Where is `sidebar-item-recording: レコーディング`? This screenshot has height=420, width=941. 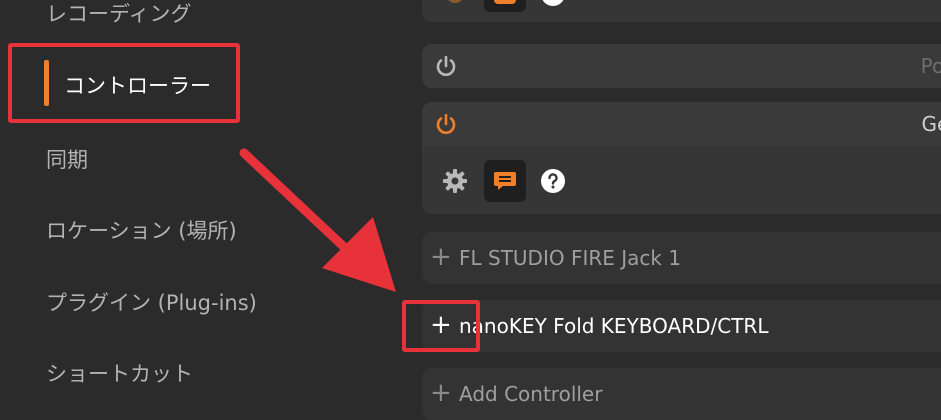
sidebar-item-recording: レコーディング is located at coordinates (119, 14).